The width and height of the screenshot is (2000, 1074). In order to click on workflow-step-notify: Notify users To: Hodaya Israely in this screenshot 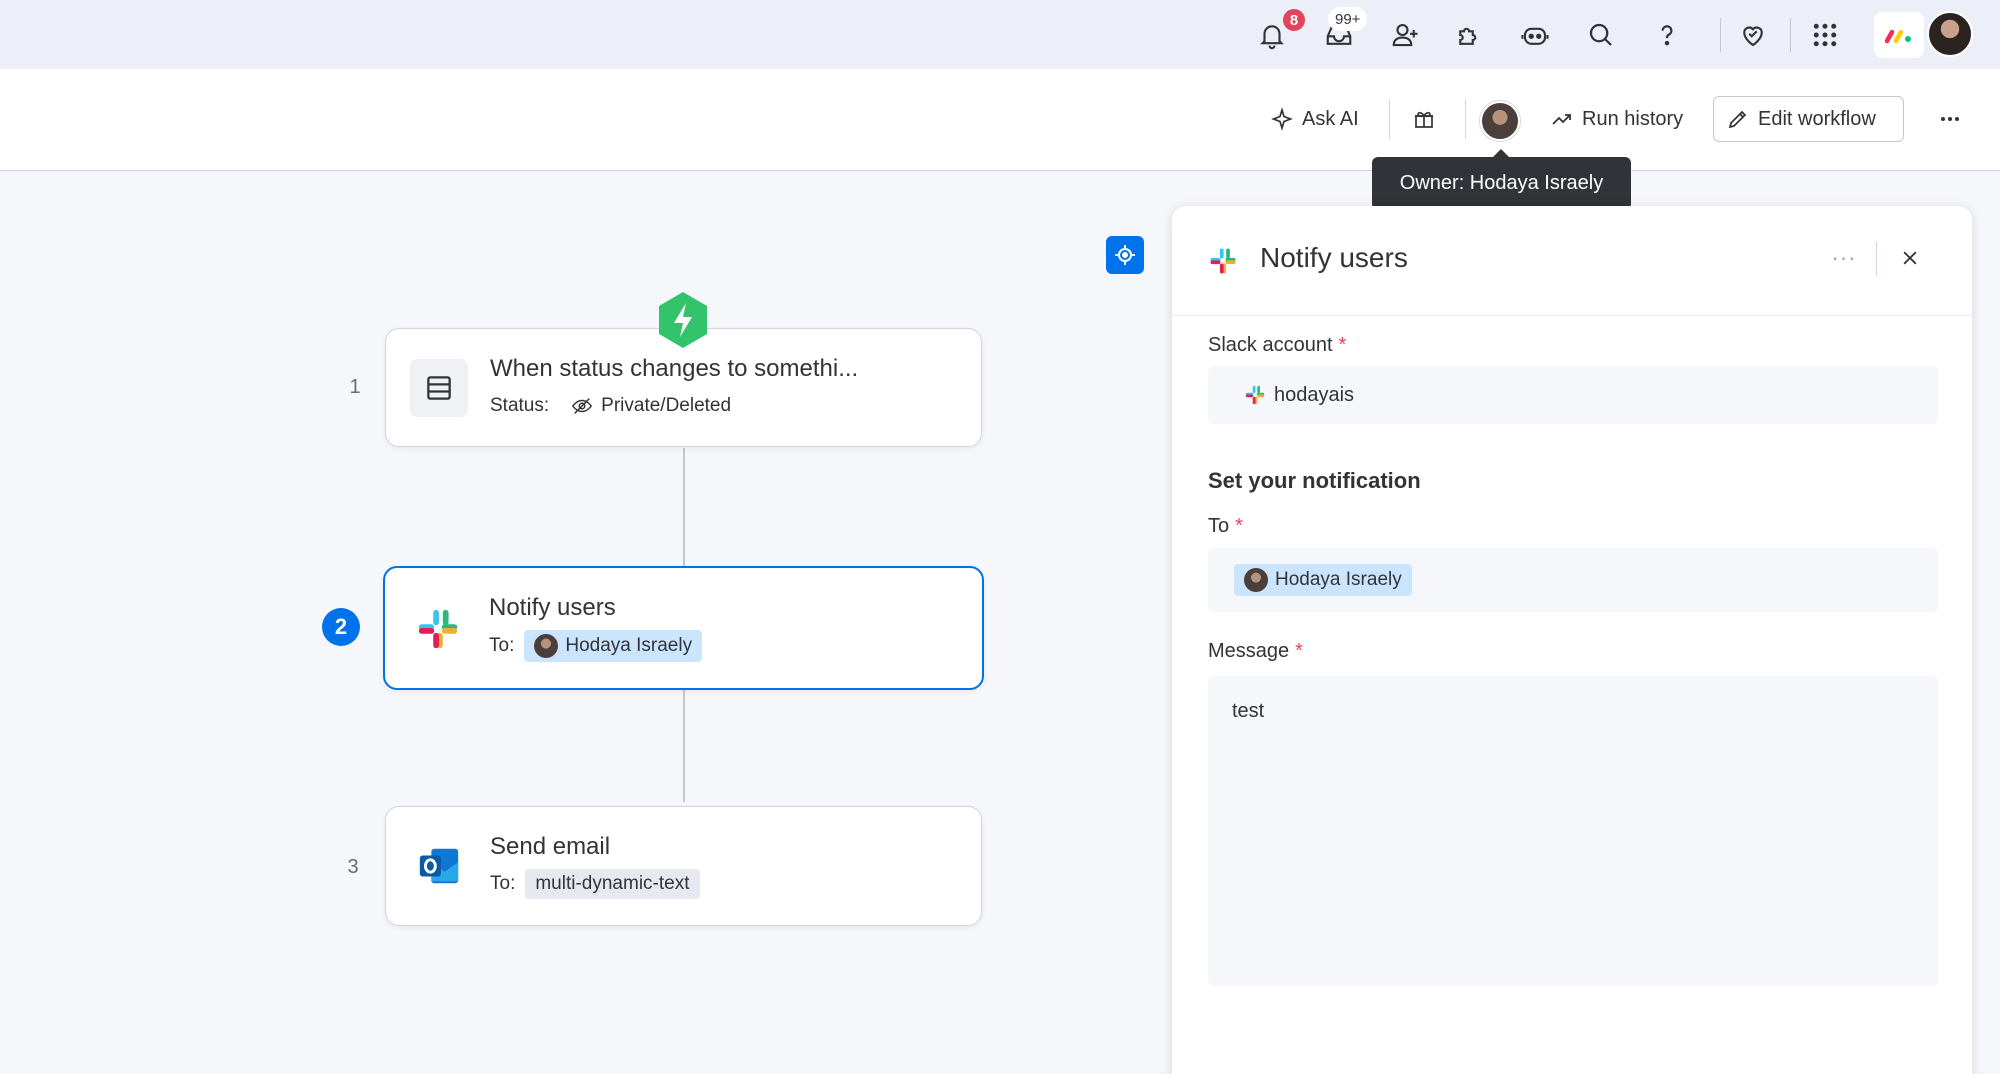, I will do `click(683, 628)`.